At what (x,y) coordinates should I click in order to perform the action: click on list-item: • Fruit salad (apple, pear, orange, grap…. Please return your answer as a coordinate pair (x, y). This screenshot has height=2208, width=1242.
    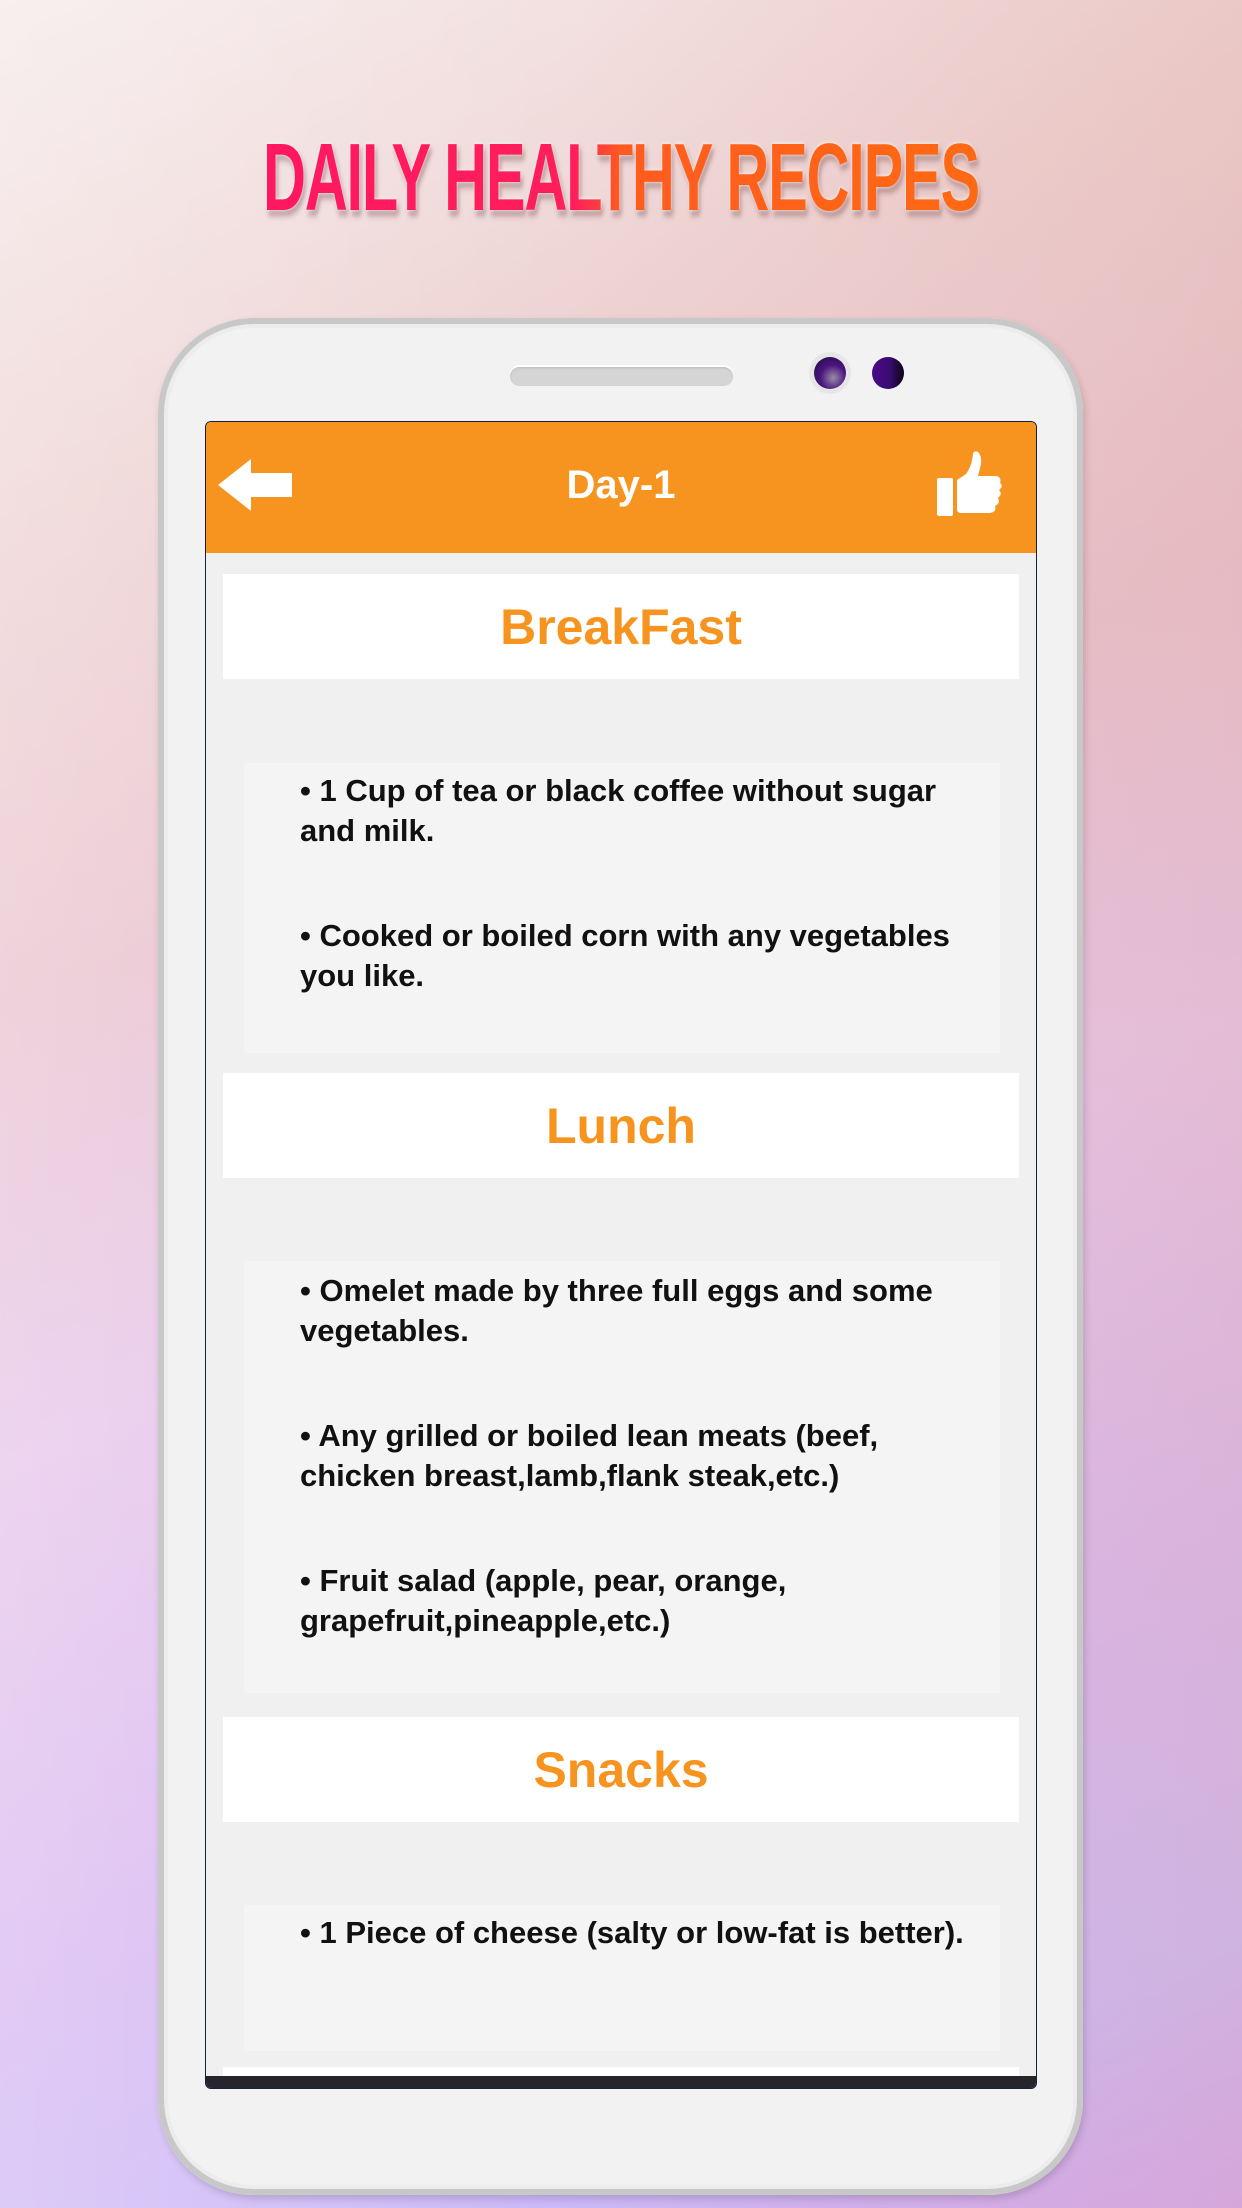
    Looking at the image, I should click on (543, 1600).